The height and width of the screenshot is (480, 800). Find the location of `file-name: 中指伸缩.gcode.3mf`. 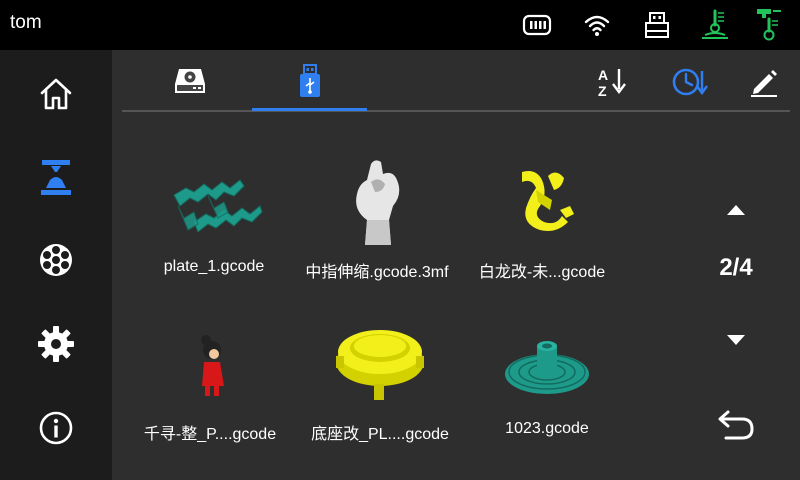

file-name: 中指伸缩.gcode.3mf is located at coordinates (377, 272).